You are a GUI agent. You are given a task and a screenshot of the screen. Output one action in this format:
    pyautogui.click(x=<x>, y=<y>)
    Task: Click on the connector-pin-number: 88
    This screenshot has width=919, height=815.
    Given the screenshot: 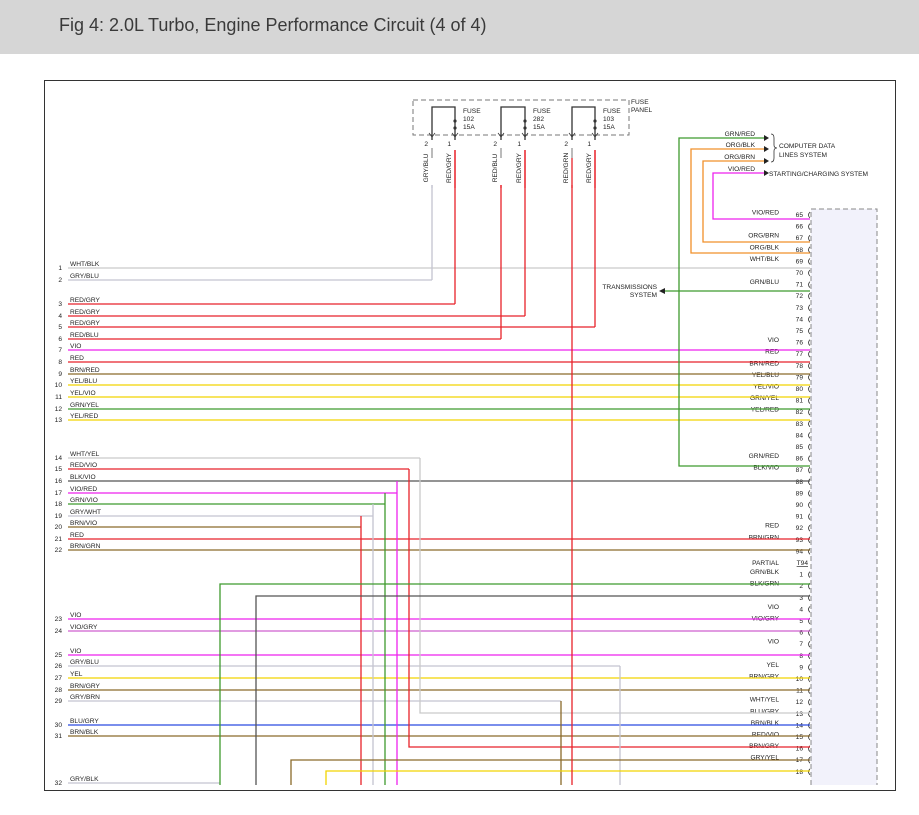 What is the action you would take?
    pyautogui.click(x=800, y=482)
    